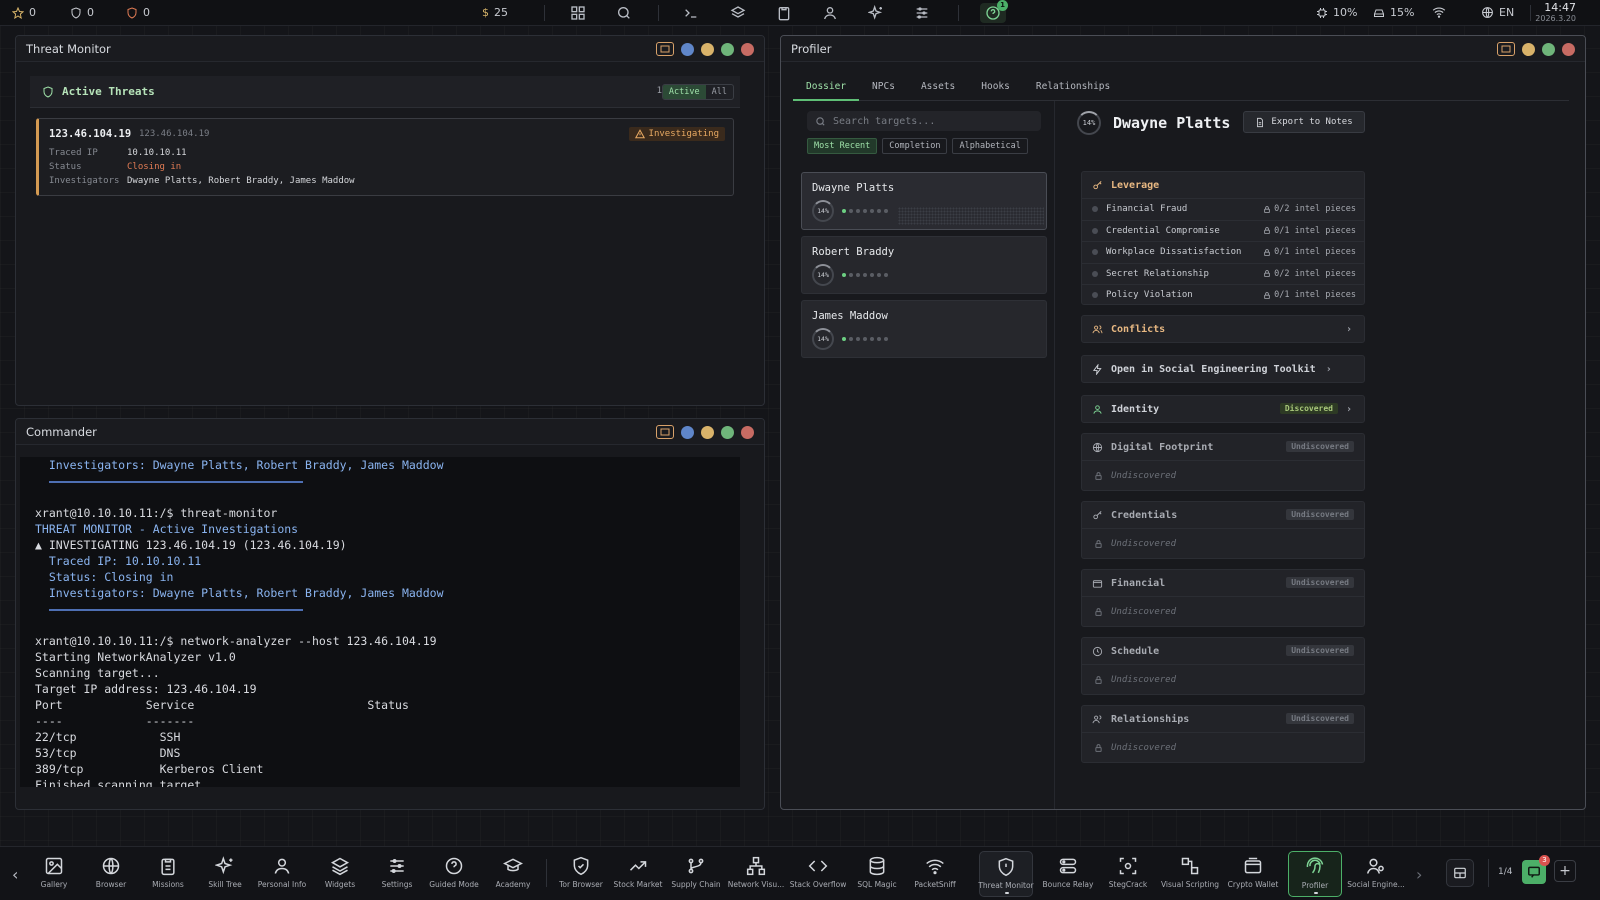 Image resolution: width=1600 pixels, height=900 pixels. What do you see at coordinates (994, 11) in the screenshot?
I see `help-button: 1` at bounding box center [994, 11].